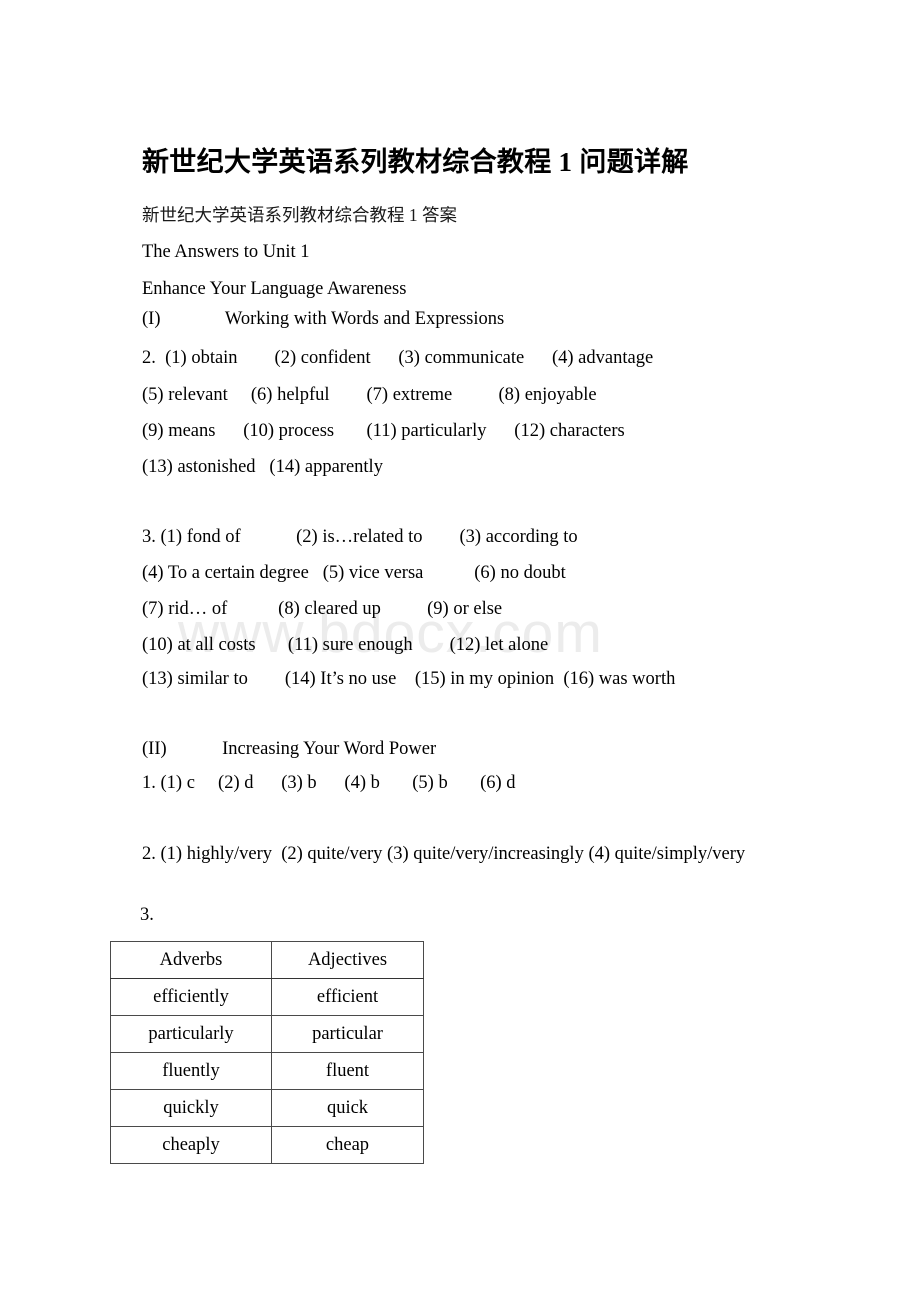  What do you see at coordinates (347, 960) in the screenshot?
I see `table-header-cell: Adjectives` at bounding box center [347, 960].